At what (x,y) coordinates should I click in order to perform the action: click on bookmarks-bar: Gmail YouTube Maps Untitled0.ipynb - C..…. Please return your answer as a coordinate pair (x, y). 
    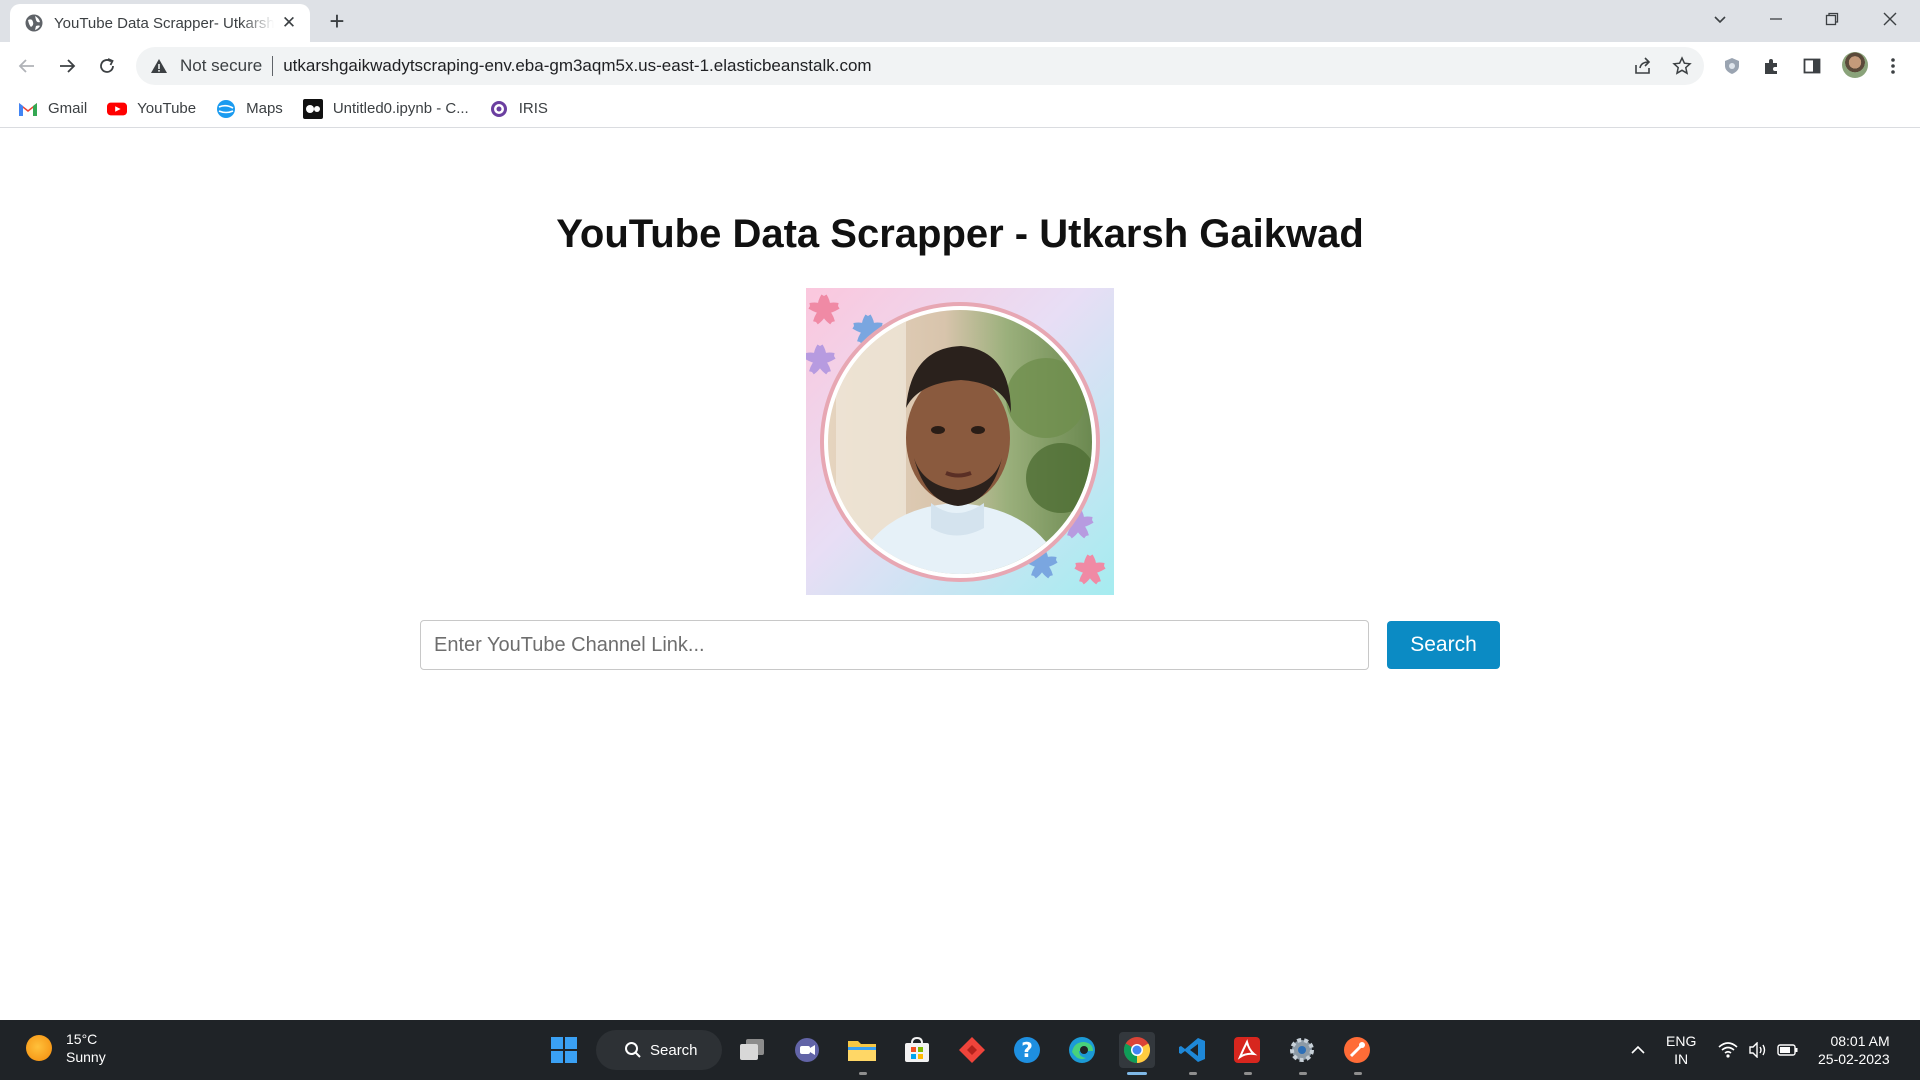
    Looking at the image, I should click on (960, 109).